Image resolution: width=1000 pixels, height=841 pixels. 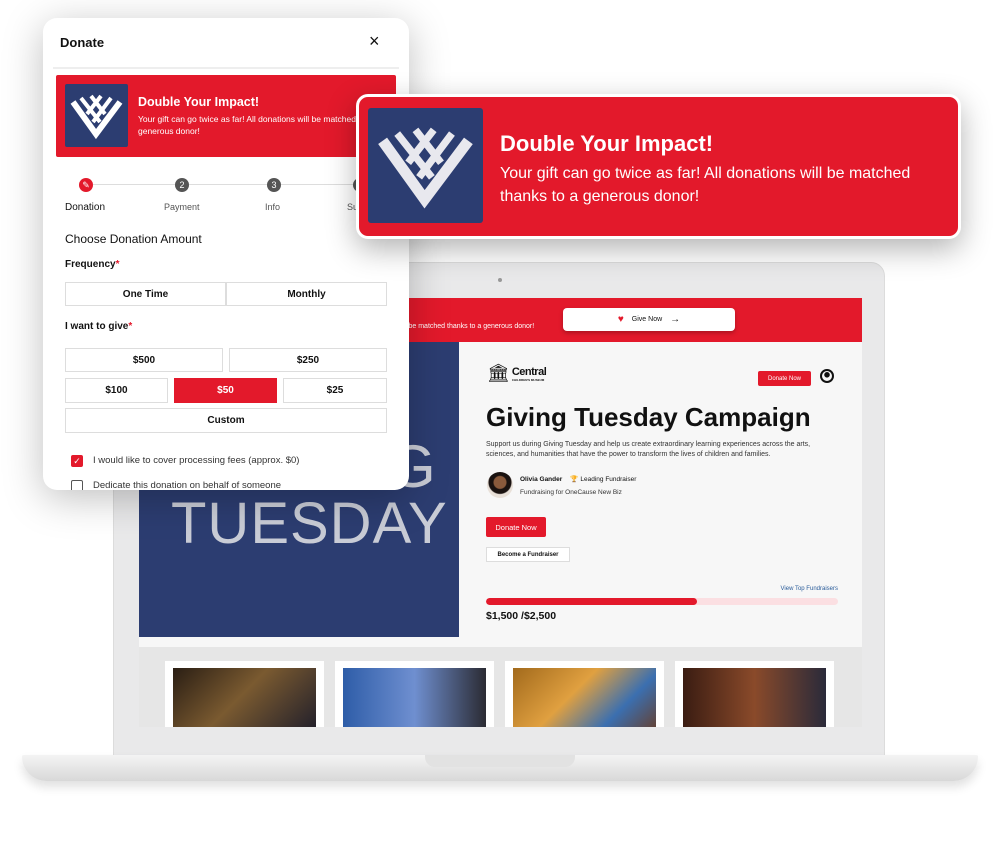 I want to click on callout-title: Double Your Impact!, so click(x=607, y=143).